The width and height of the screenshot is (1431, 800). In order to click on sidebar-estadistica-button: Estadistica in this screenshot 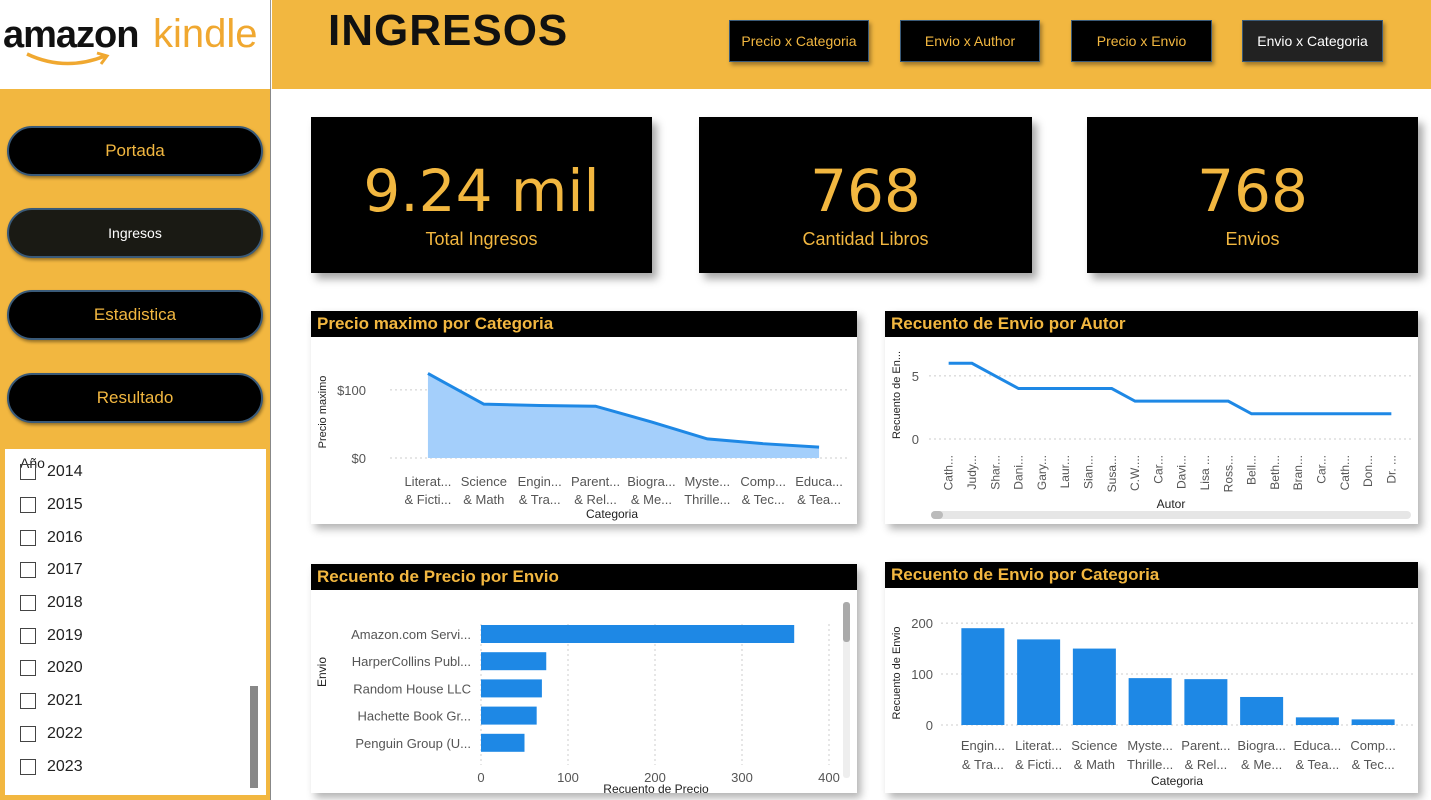, I will do `click(135, 315)`.